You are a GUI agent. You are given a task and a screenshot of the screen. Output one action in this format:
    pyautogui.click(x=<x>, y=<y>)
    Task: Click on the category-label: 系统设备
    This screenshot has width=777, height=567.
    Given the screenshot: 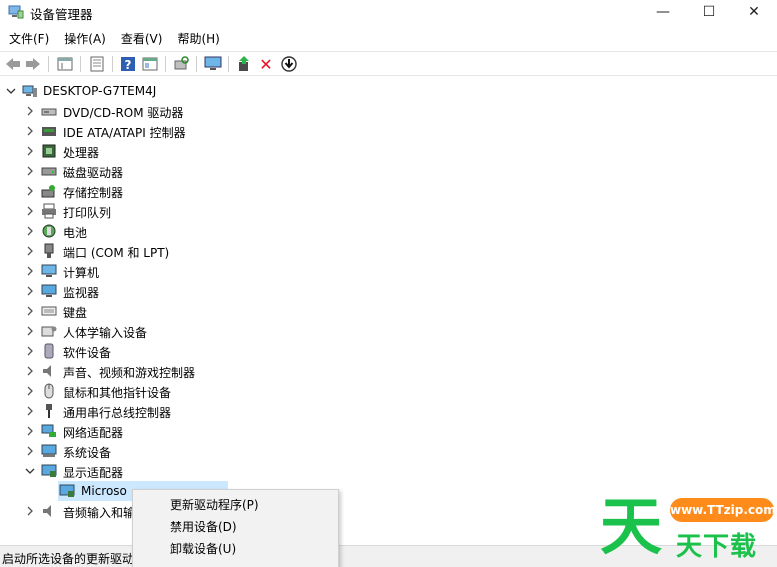 What is the action you would take?
    pyautogui.click(x=87, y=453)
    